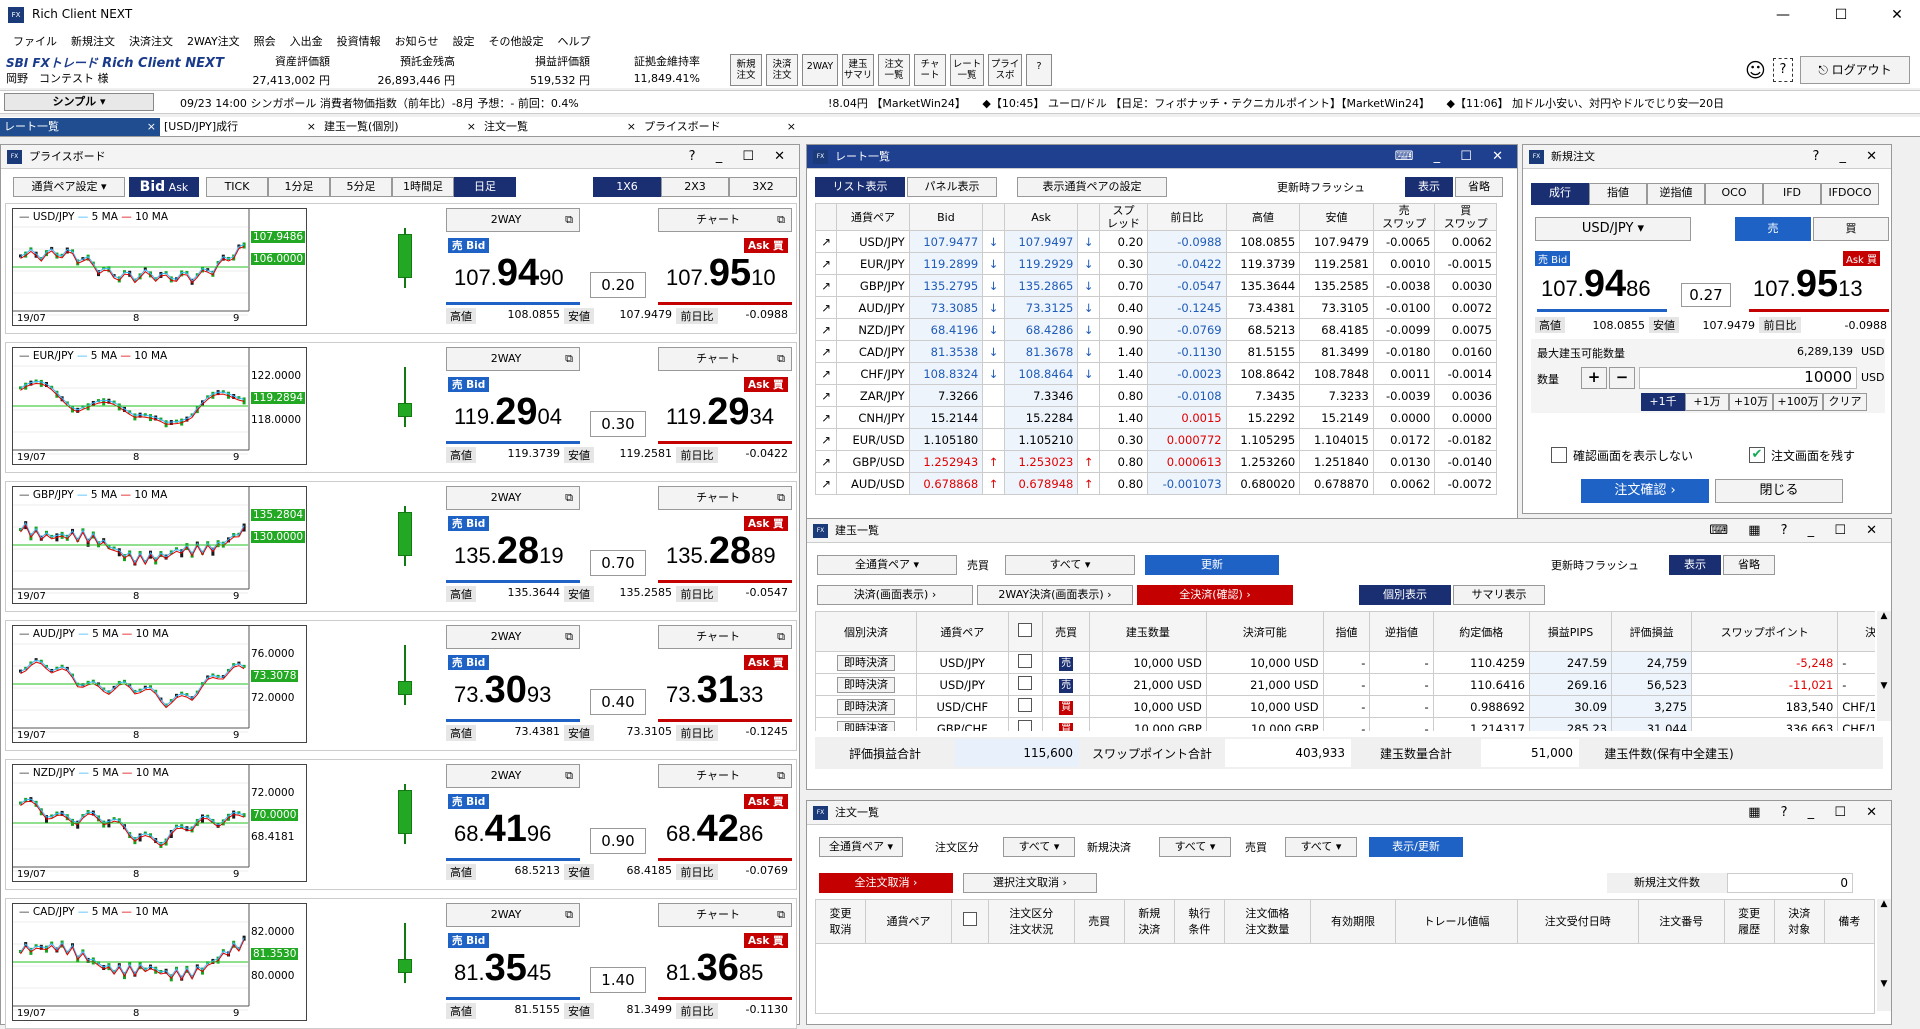 Image resolution: width=1920 pixels, height=1029 pixels. I want to click on type-stop: 逆指値, so click(1676, 194).